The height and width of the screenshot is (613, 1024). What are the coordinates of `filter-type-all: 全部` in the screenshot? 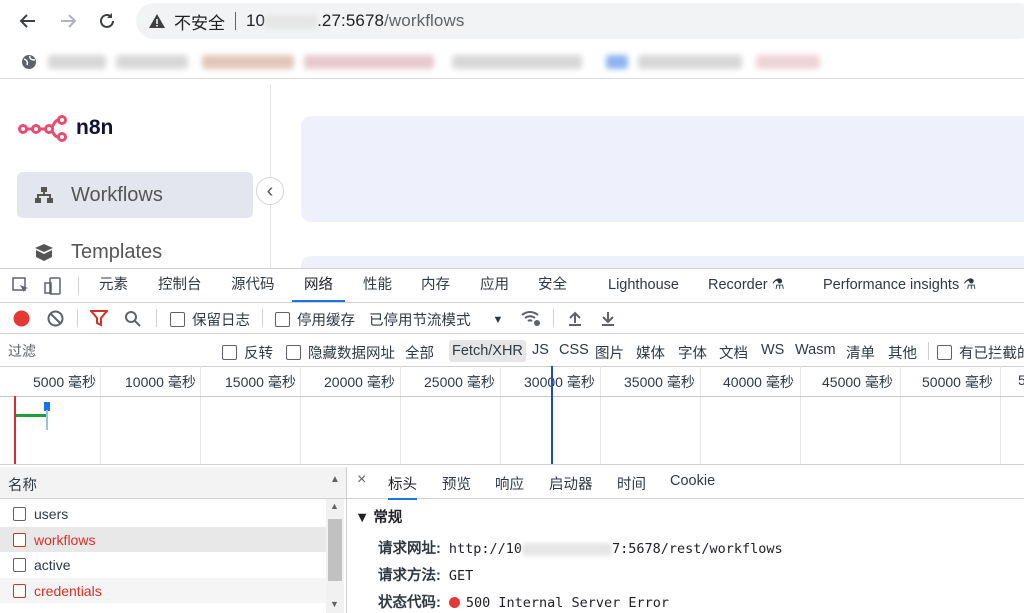 It's located at (419, 352).